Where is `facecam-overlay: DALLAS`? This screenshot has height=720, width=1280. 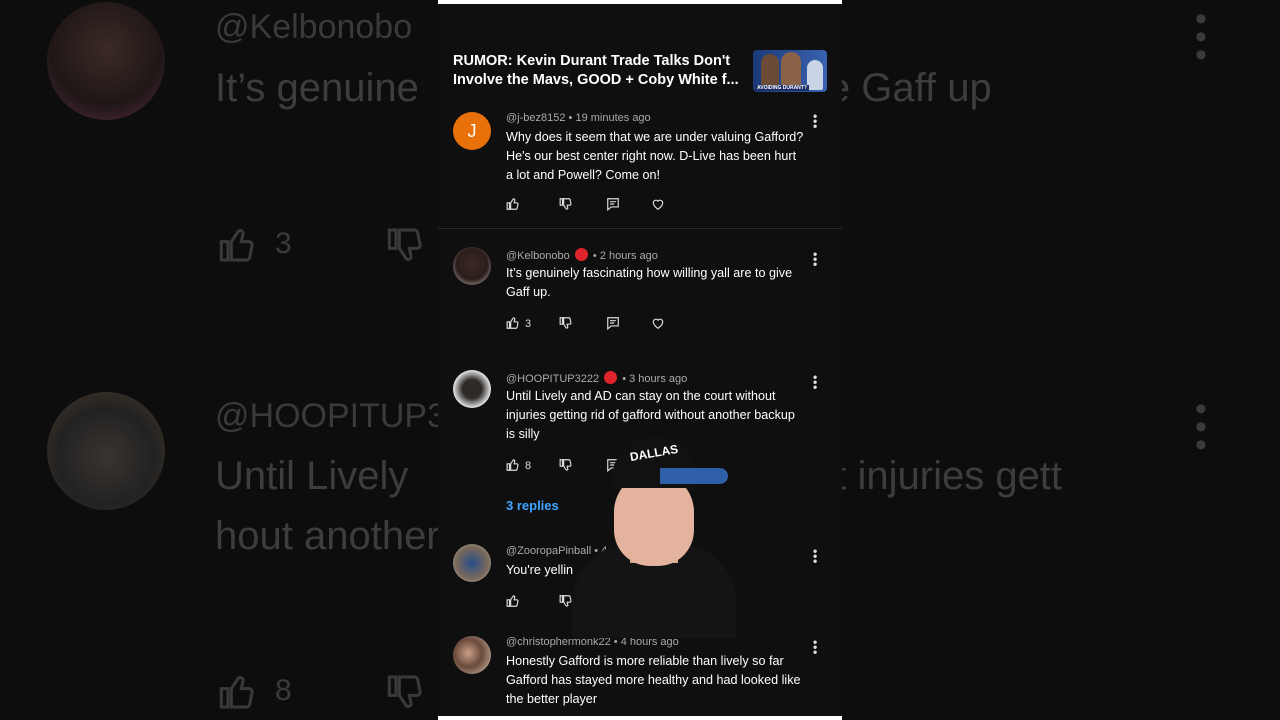
facecam-overlay: DALLAS is located at coordinates (654, 533).